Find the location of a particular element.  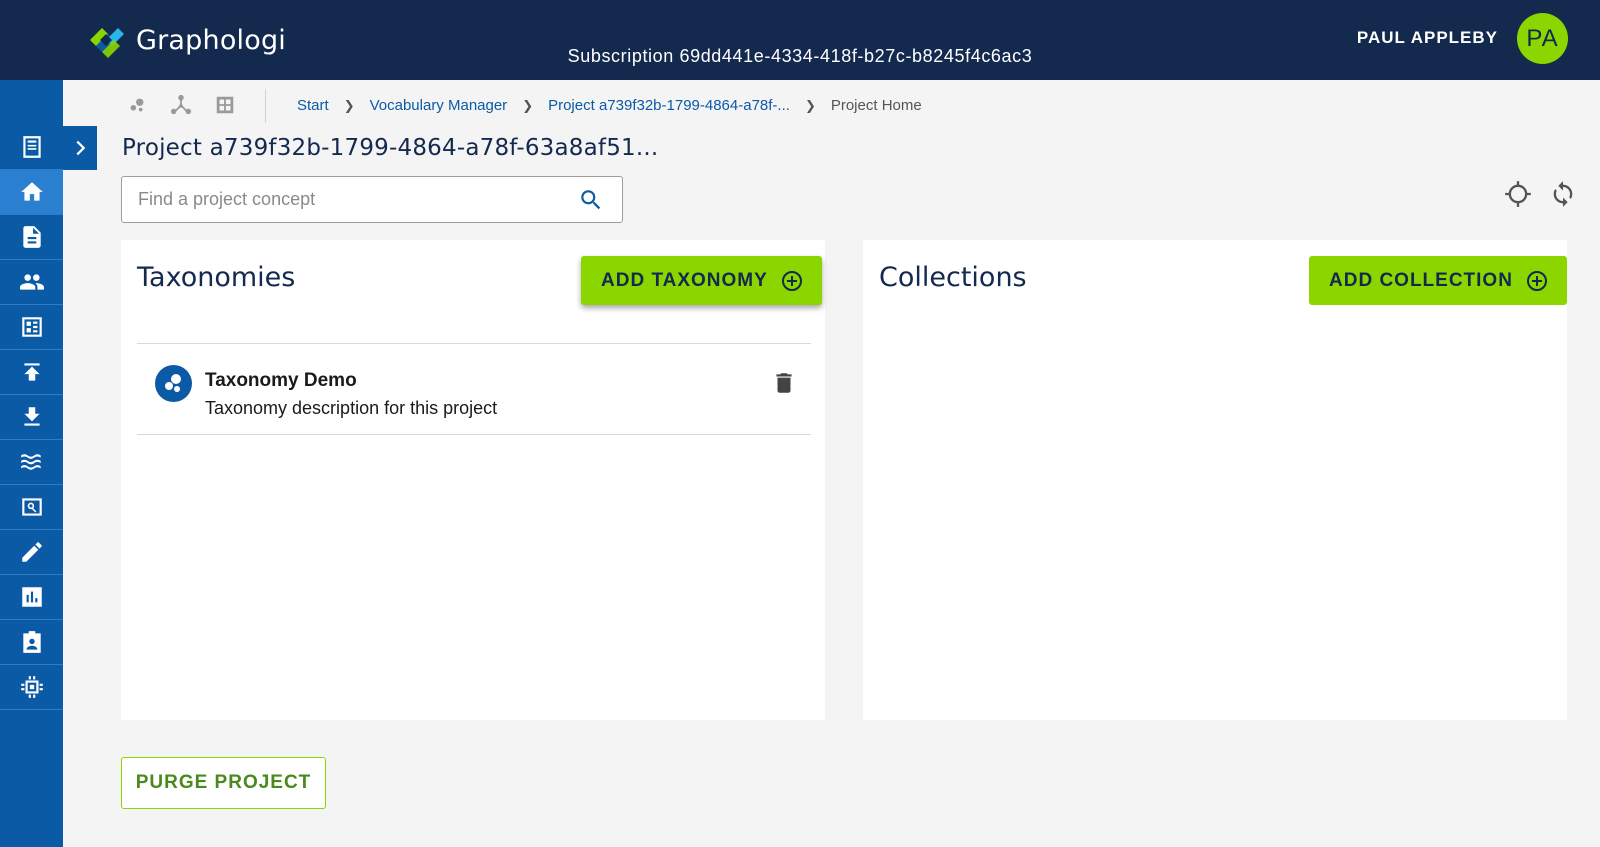

add-taxonomy-label: ADD TAXONOMY is located at coordinates (684, 280).